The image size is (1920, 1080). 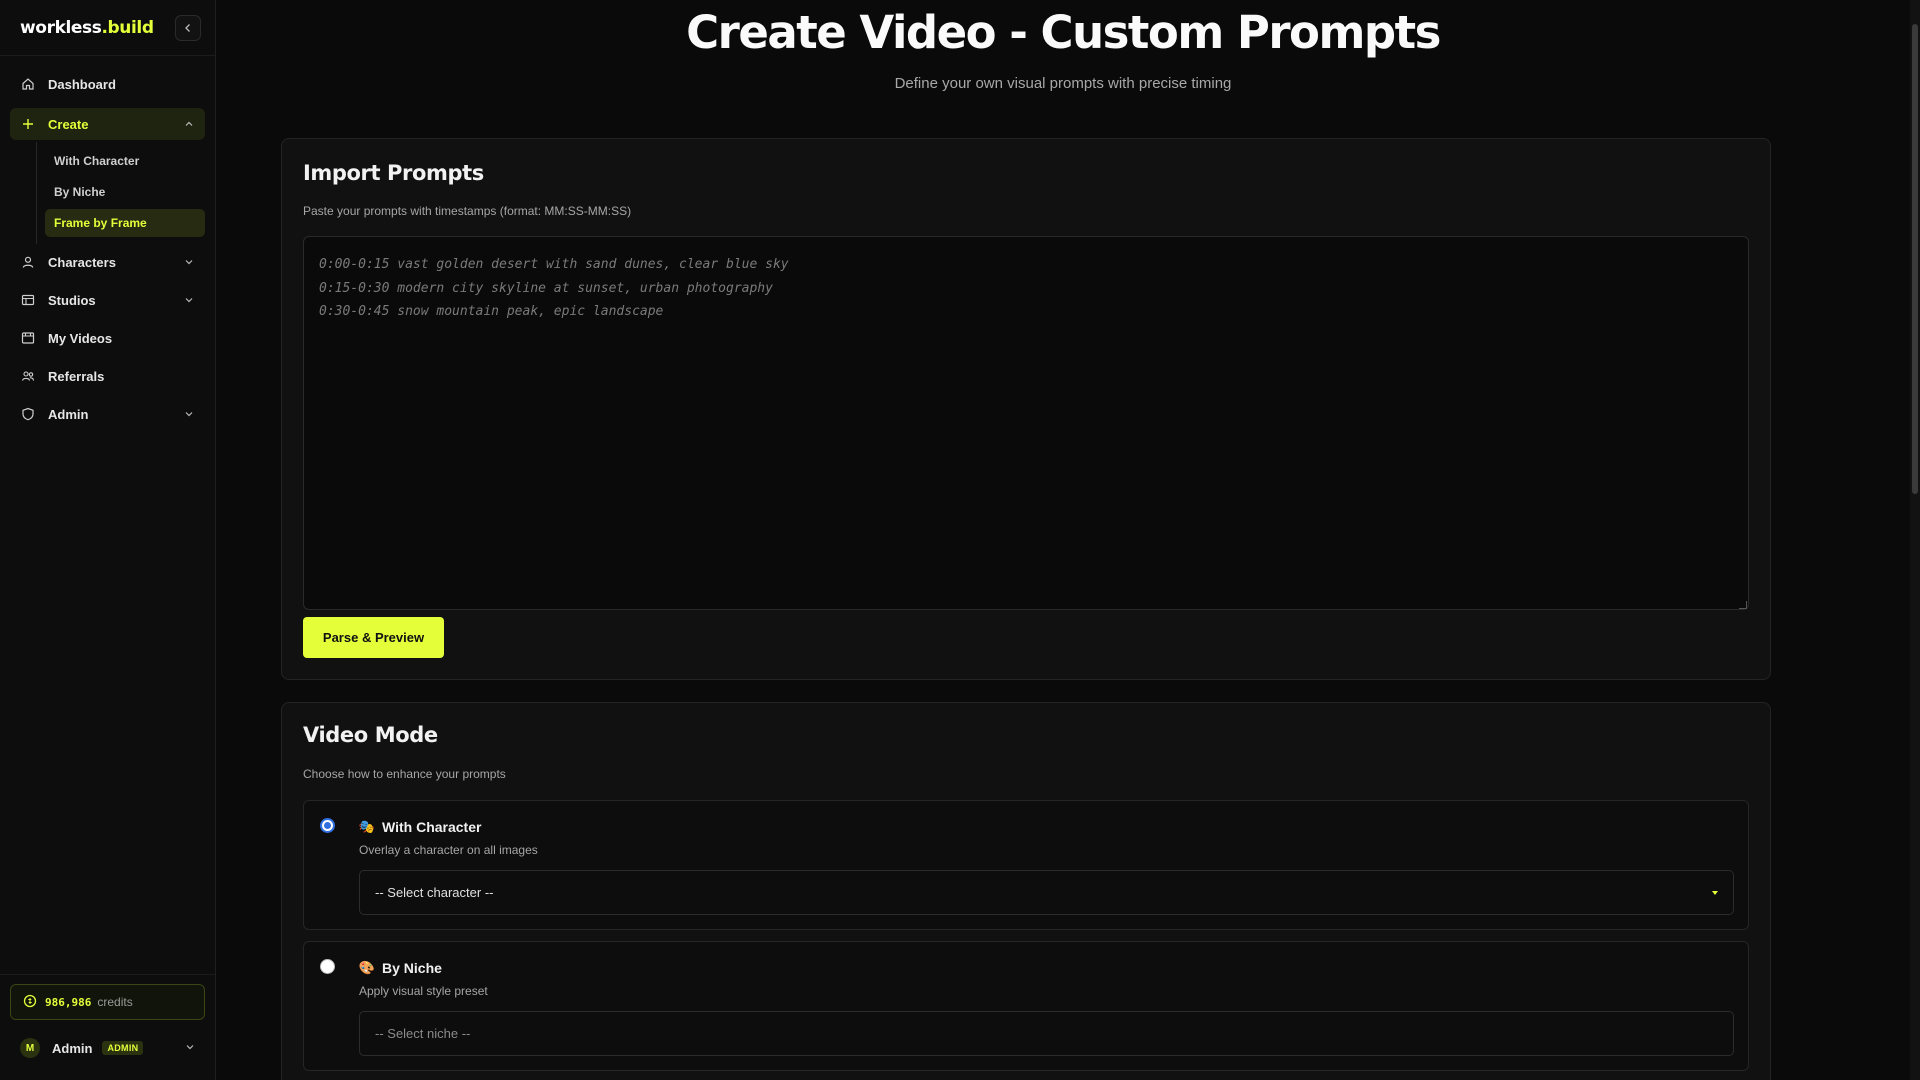 I want to click on studio-icon, so click(x=28, y=300).